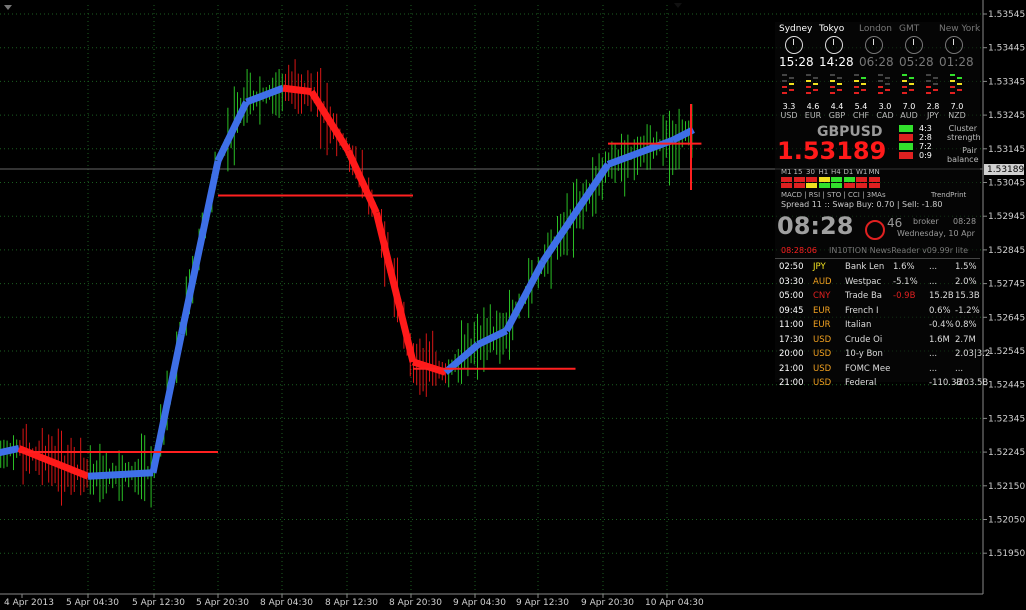 The height and width of the screenshot is (610, 1026). Describe the element at coordinates (791, 368) in the screenshot. I see `news-time: 21:00` at that location.